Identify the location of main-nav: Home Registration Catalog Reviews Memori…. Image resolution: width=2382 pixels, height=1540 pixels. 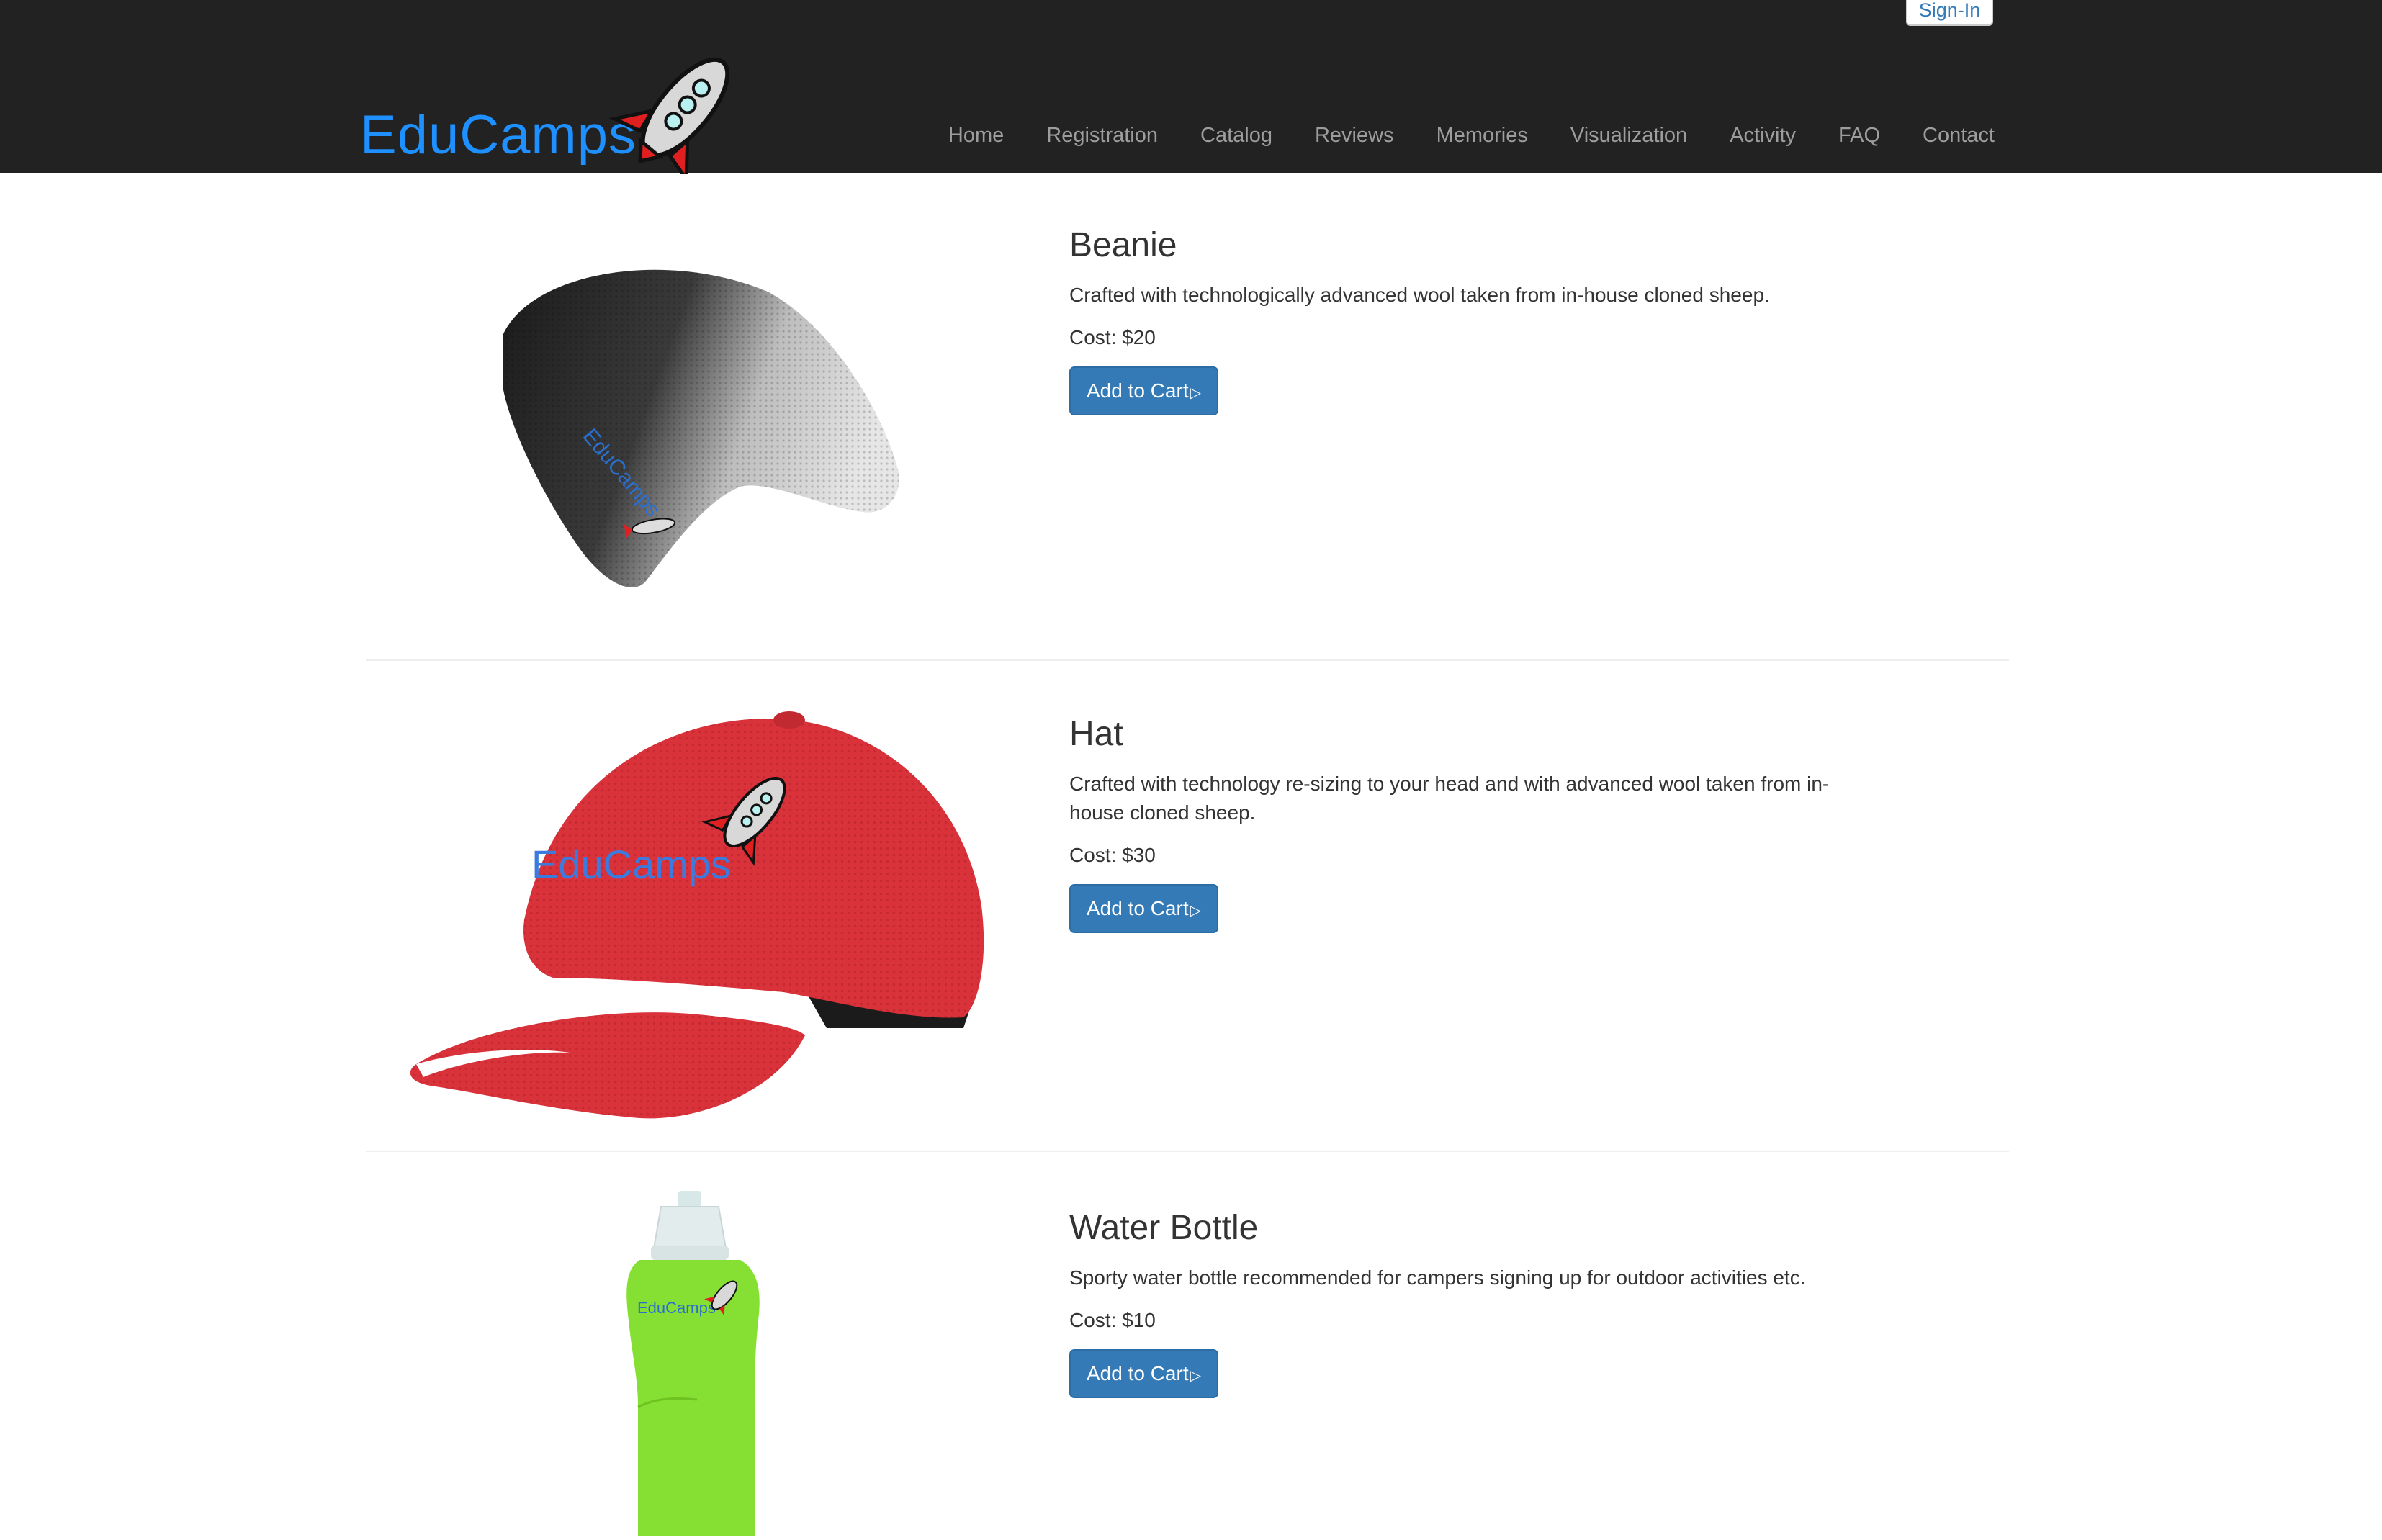
(1472, 135).